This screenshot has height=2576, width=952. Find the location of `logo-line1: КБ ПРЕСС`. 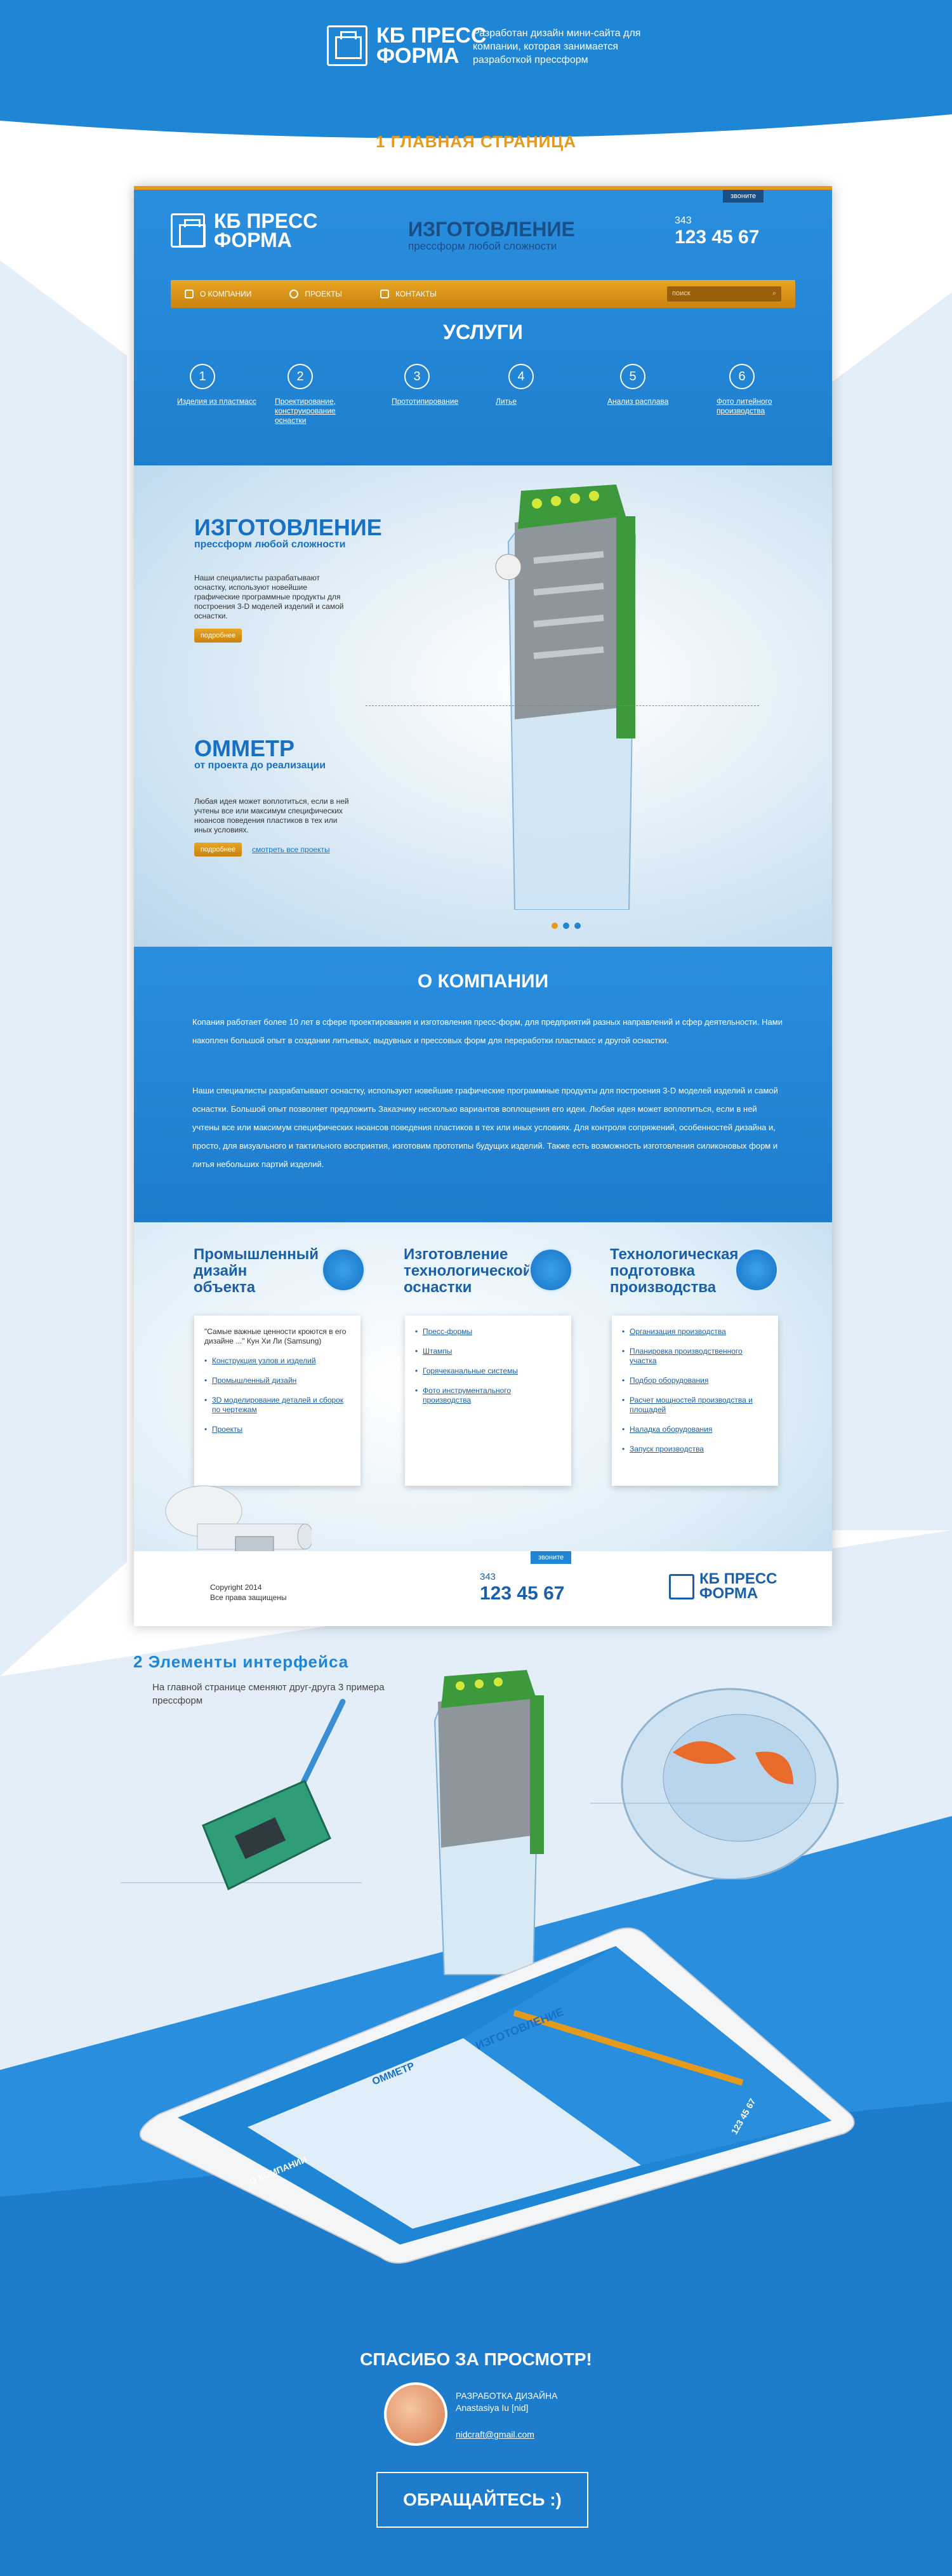

logo-line1: КБ ПРЕСС is located at coordinates (431, 35).